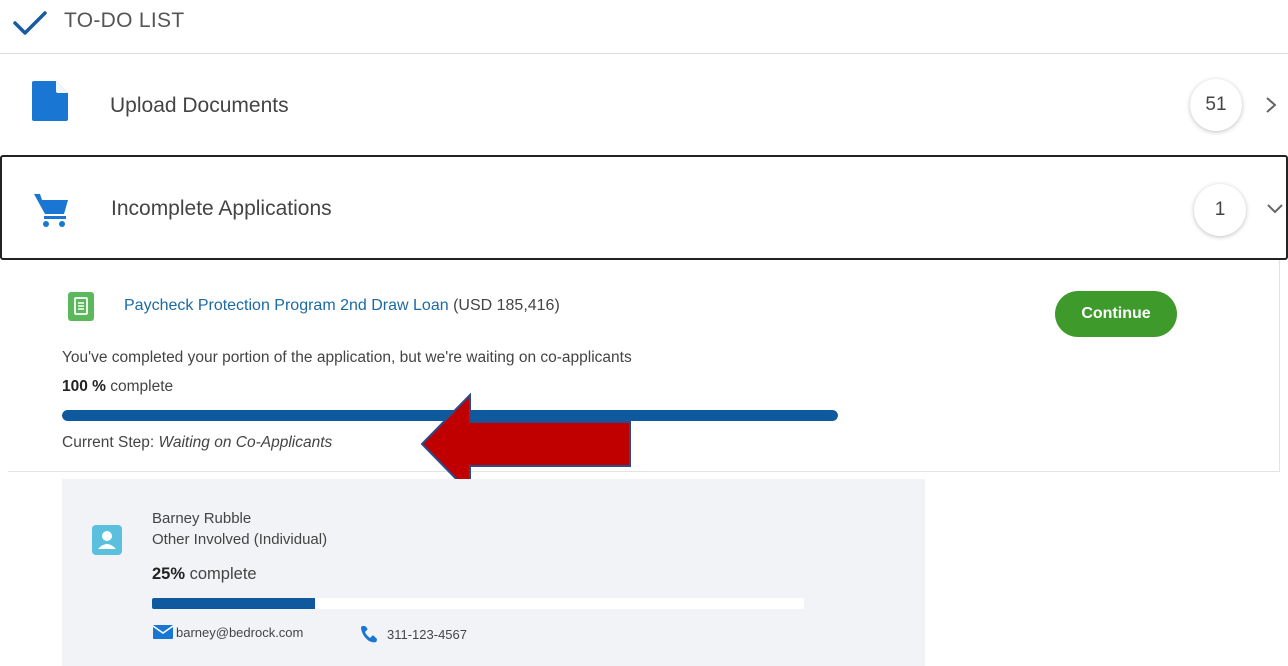  Describe the element at coordinates (506, 305) in the screenshot. I see `loan-amount: (USD 185,416)` at that location.